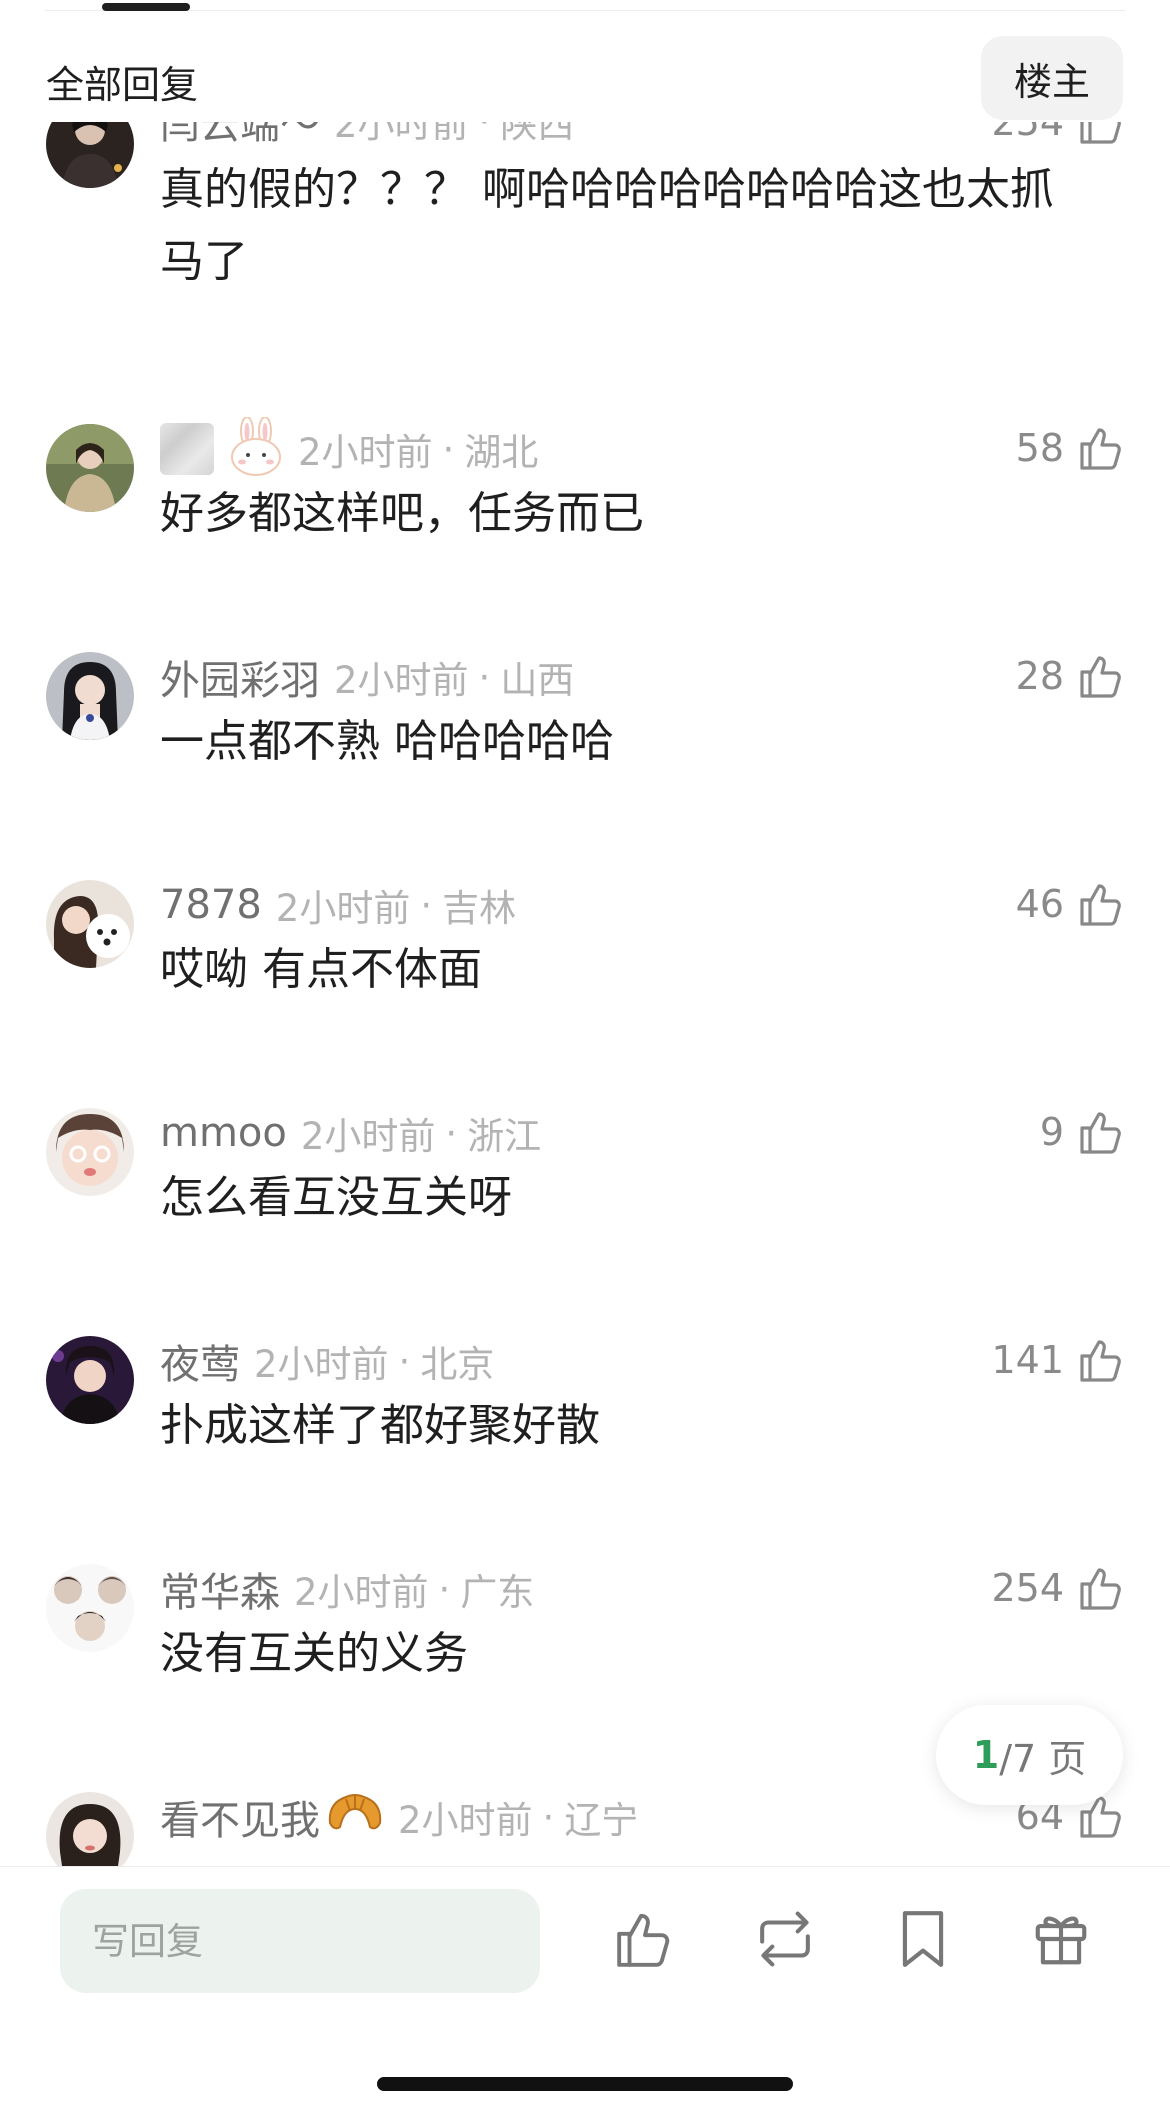 Image resolution: width=1170 pixels, height=2118 pixels. Describe the element at coordinates (240, 1817) in the screenshot. I see `user-name: 看不见我` at that location.